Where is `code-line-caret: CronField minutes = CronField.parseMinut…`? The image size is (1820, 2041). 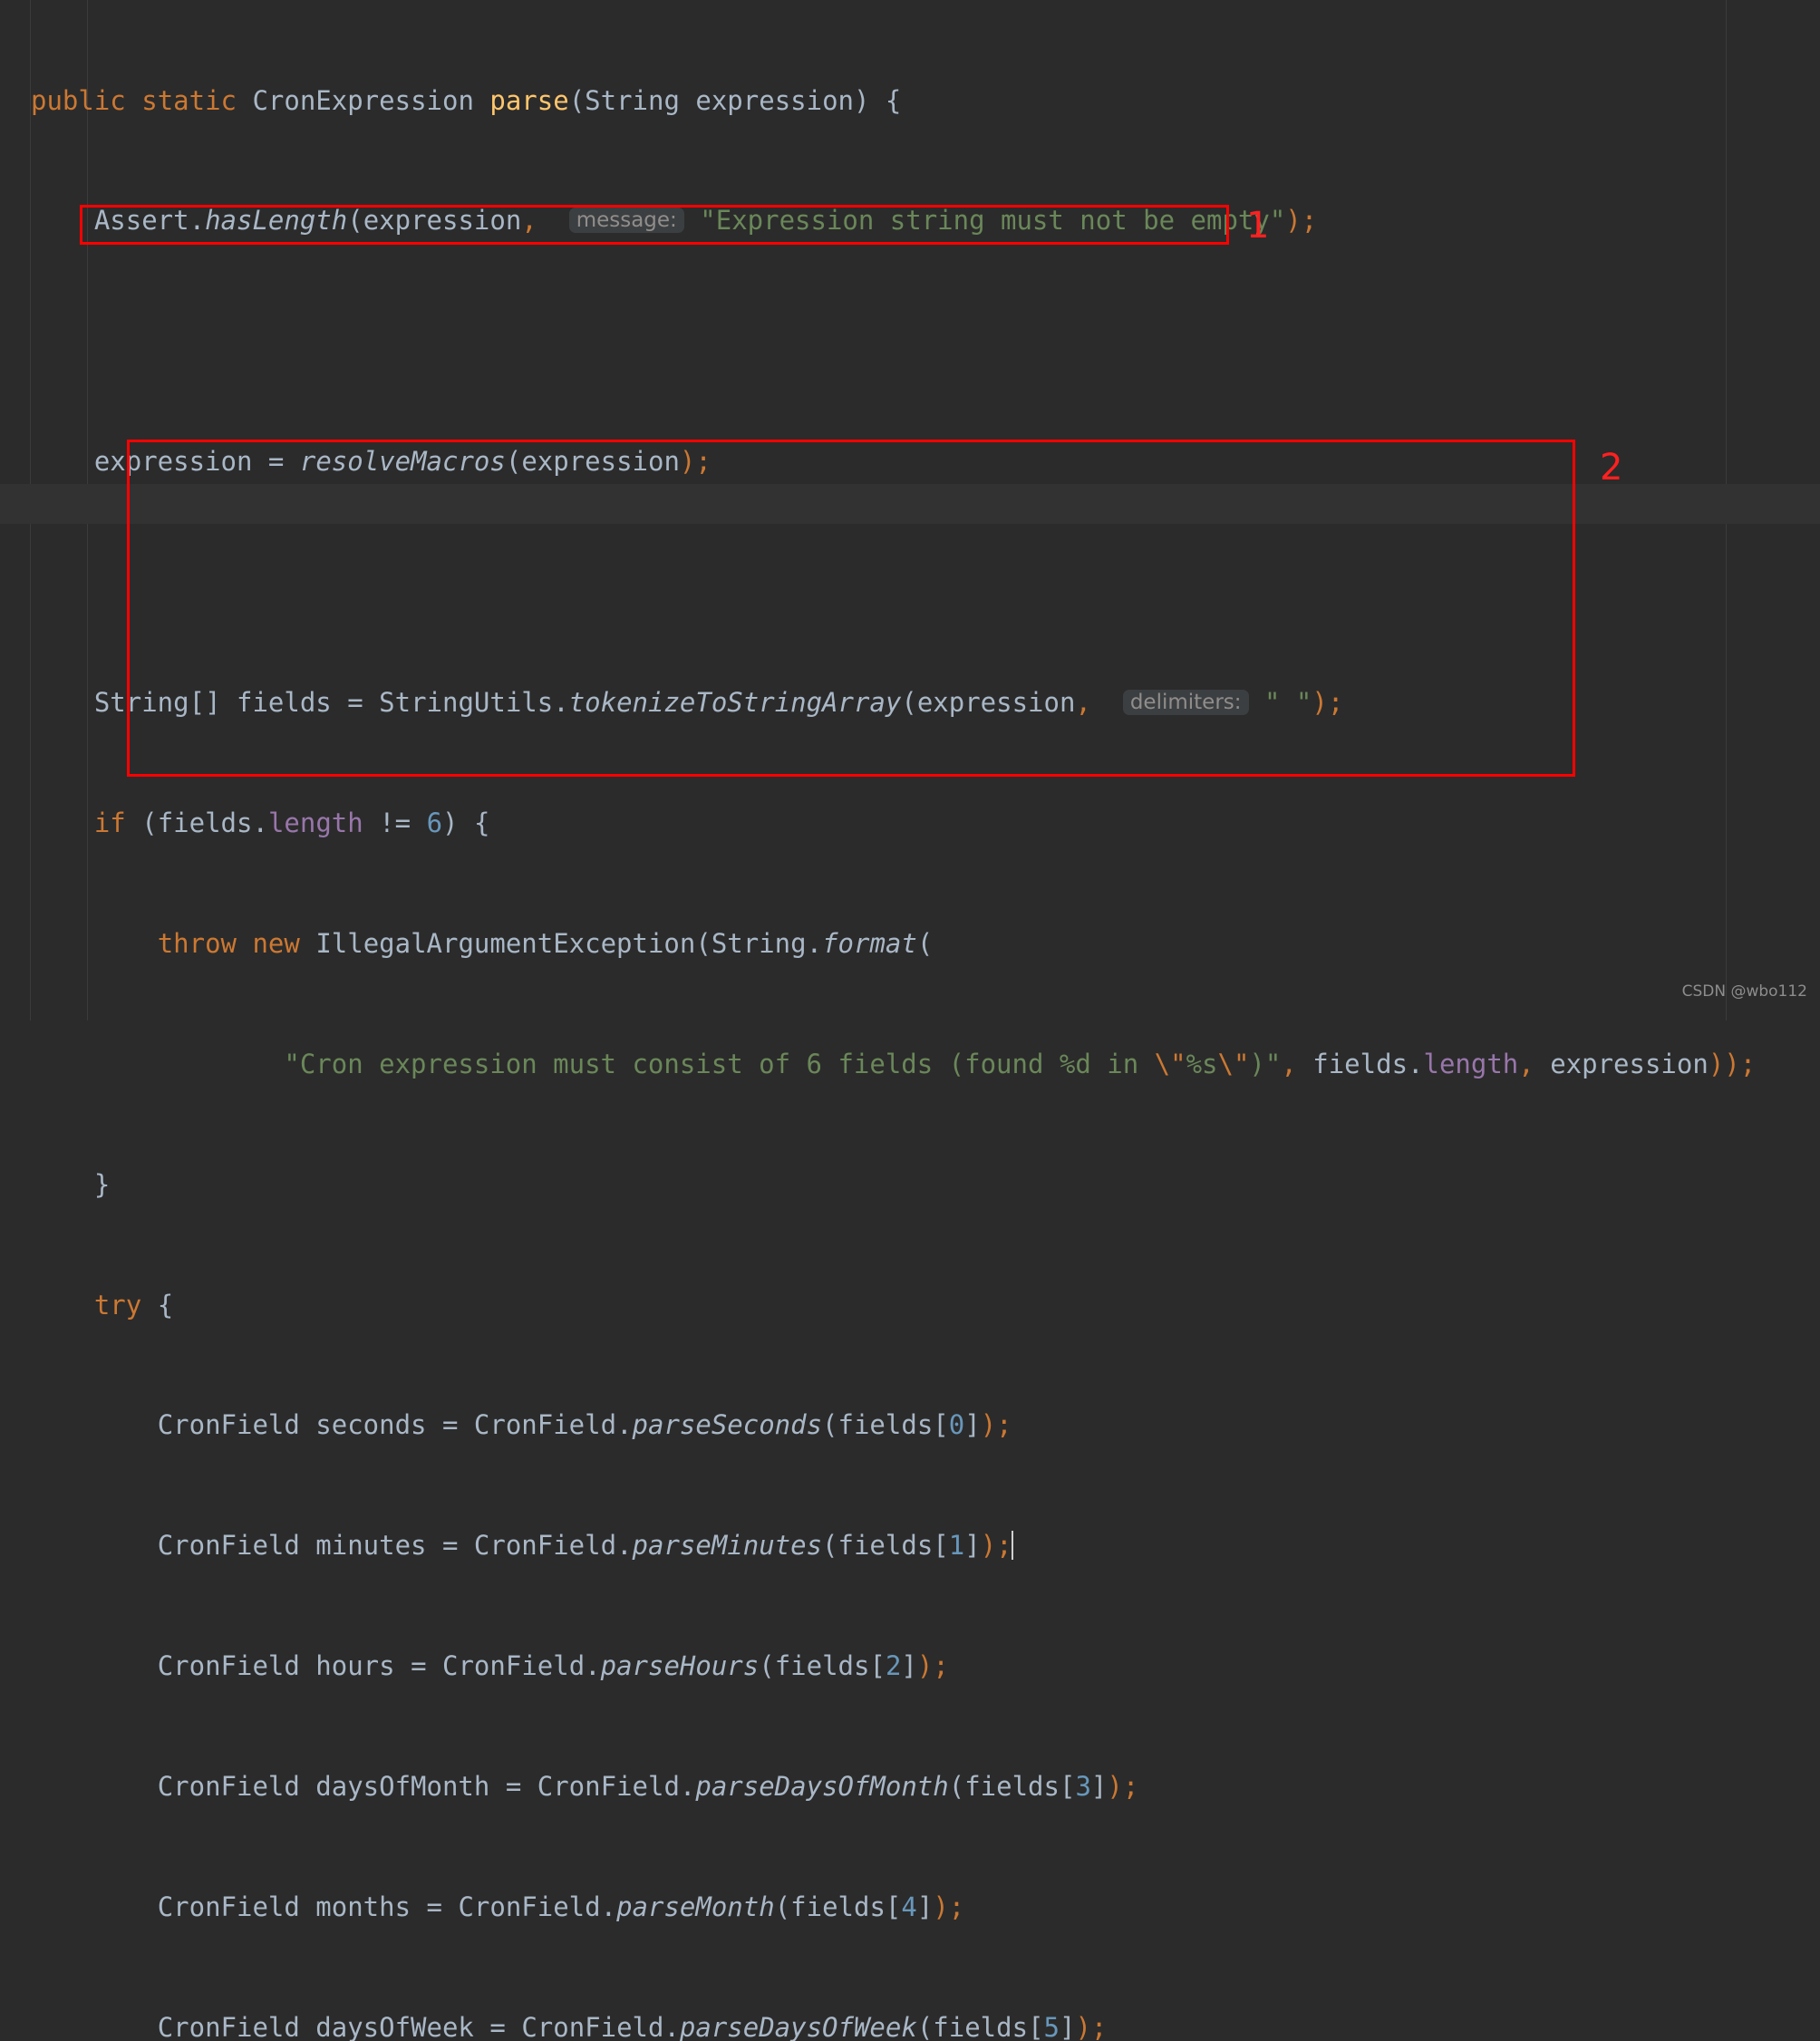
code-line-caret: CronField minutes = CronField.parseMinut… is located at coordinates (910, 1545).